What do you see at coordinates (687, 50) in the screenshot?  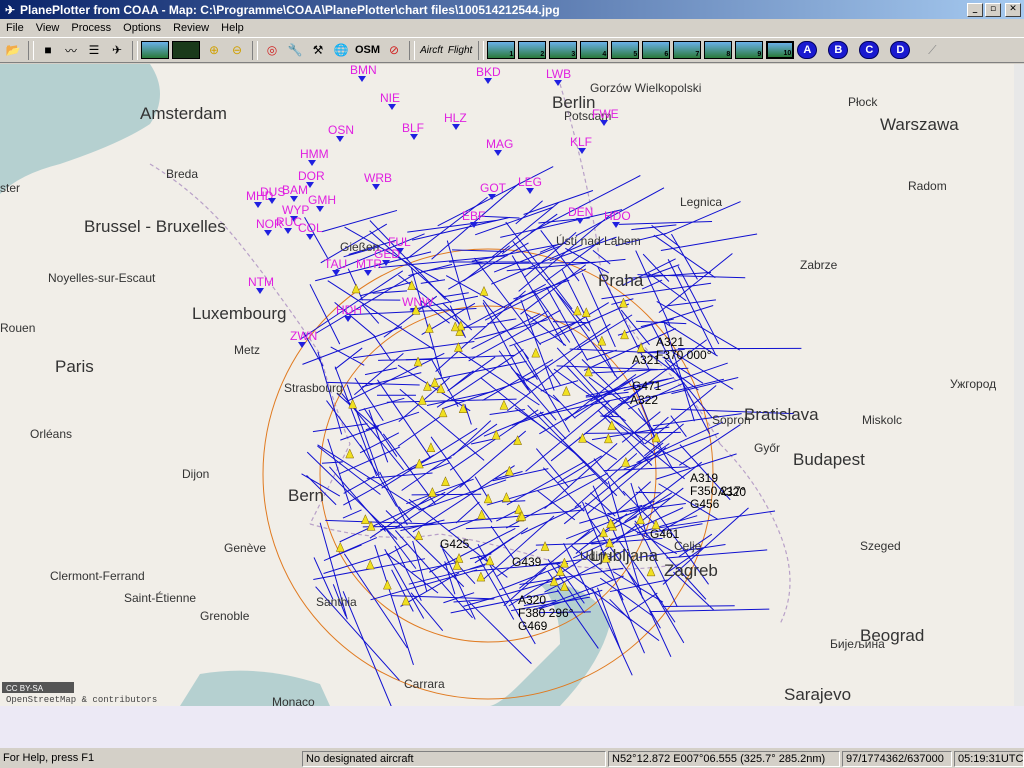 I see `chart-button-7: 7` at bounding box center [687, 50].